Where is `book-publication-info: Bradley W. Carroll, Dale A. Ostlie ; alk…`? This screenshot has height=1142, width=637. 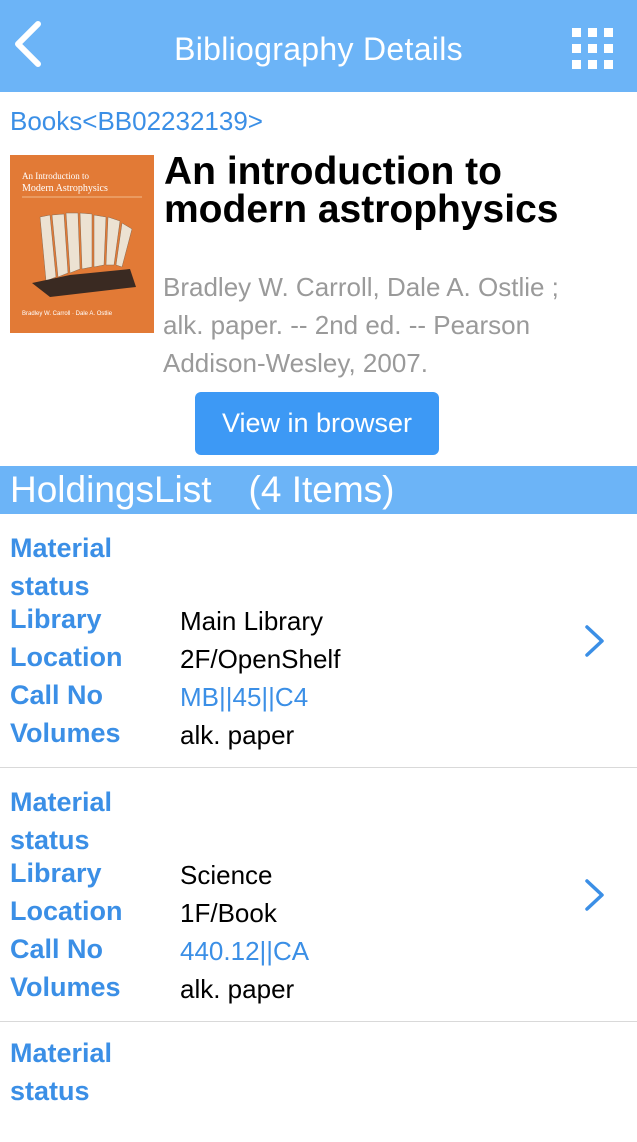
book-publication-info: Bradley W. Carroll, Dale A. Ostlie ; alk… is located at coordinates (361, 325).